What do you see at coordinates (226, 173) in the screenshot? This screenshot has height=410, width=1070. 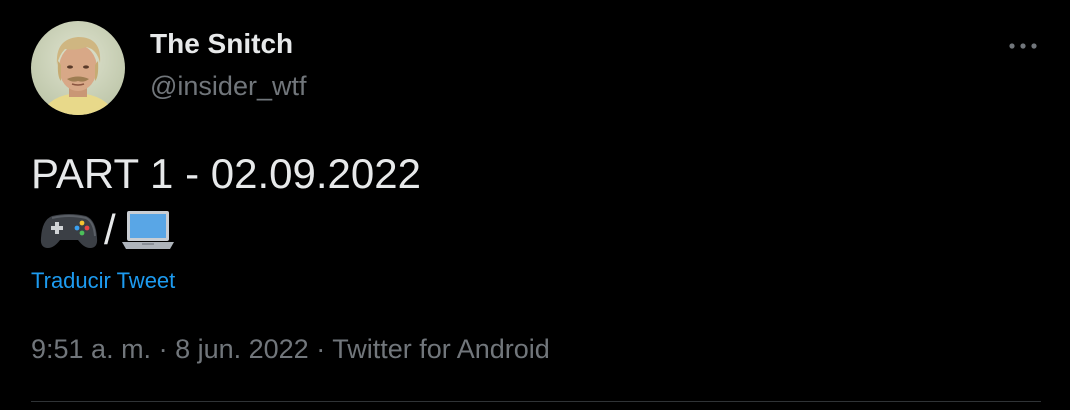 I see `tweet-text: PART 1 - 02.09.2022` at bounding box center [226, 173].